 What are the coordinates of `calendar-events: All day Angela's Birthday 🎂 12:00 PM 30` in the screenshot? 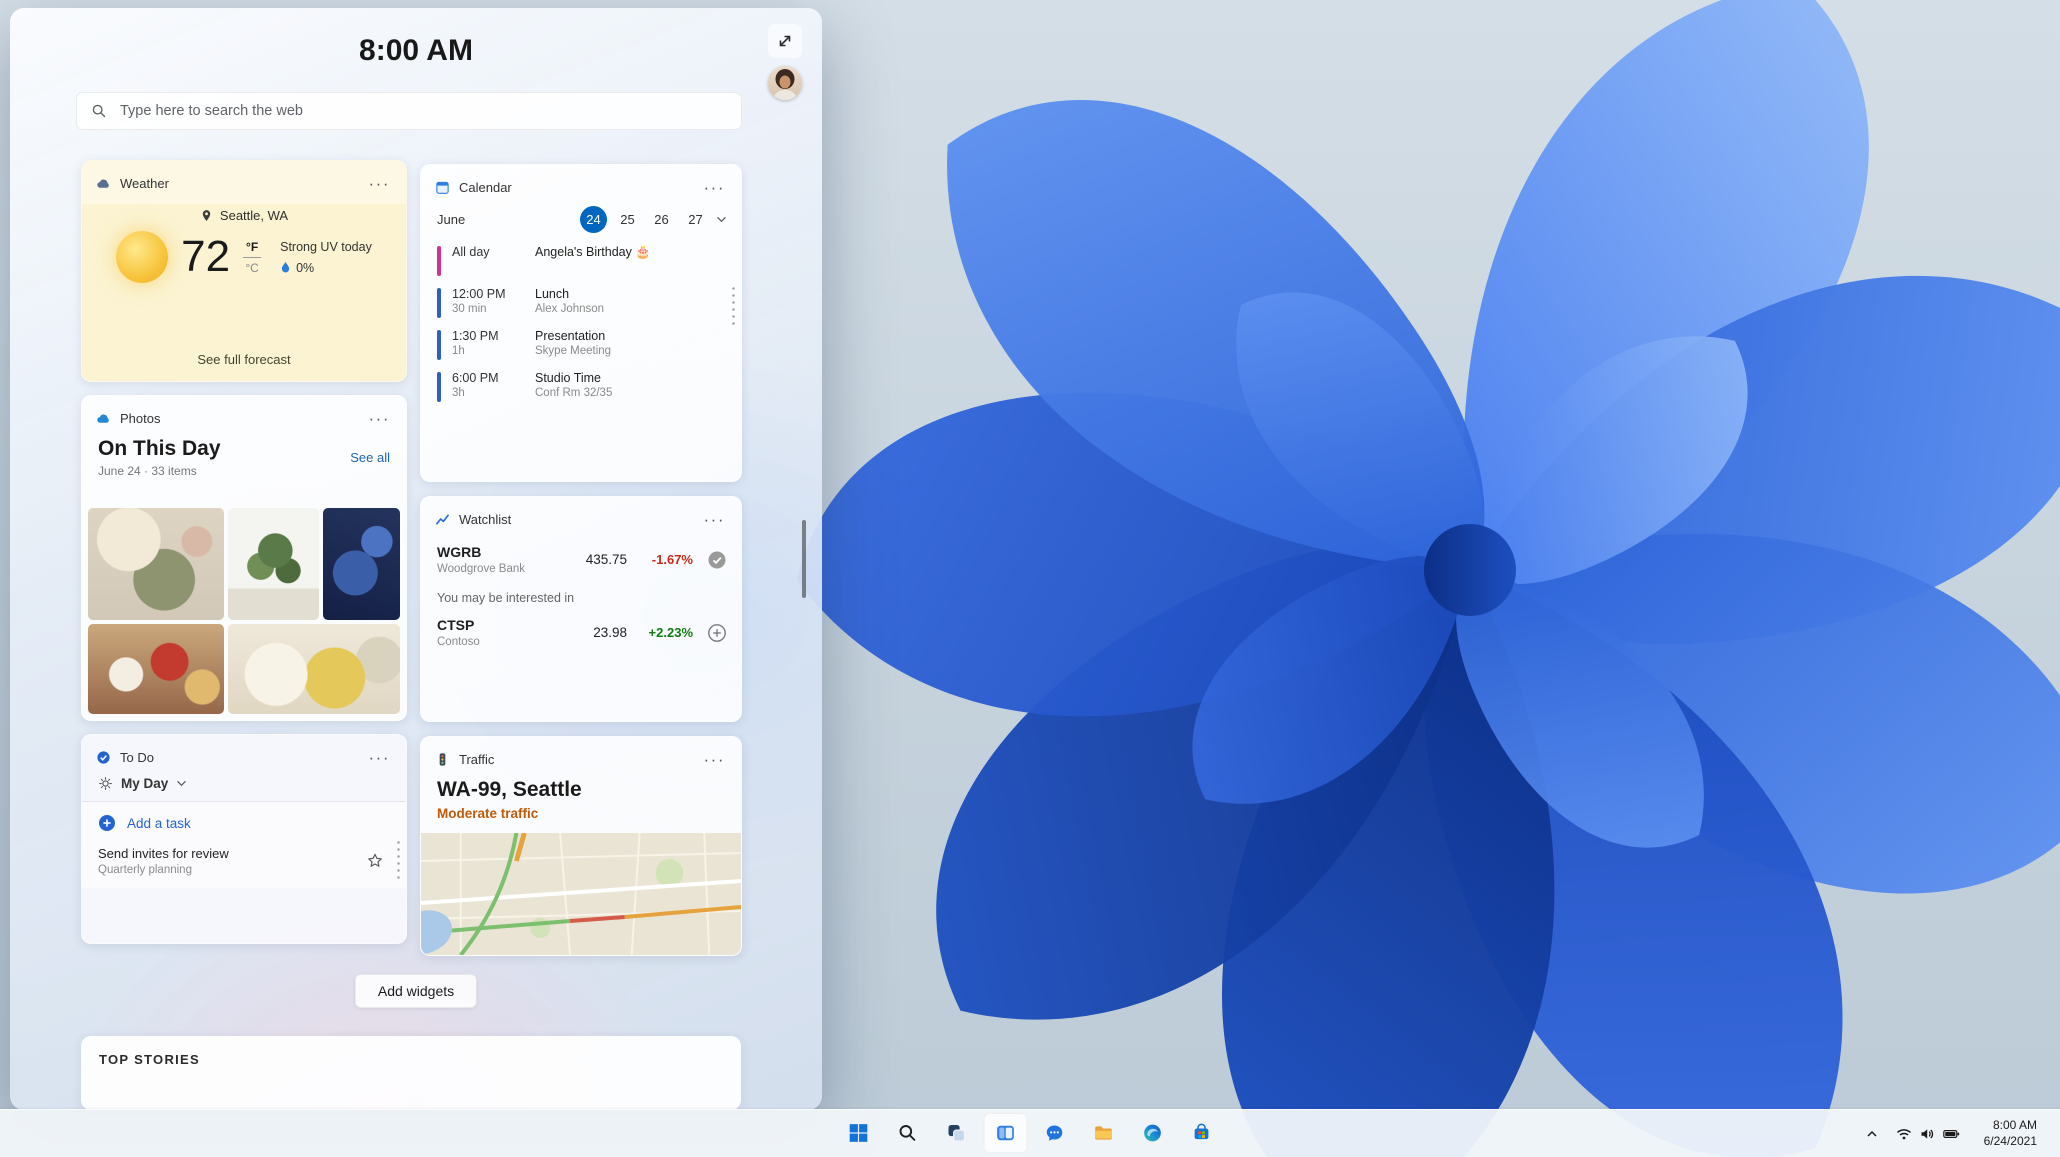 It's located at (581, 327).